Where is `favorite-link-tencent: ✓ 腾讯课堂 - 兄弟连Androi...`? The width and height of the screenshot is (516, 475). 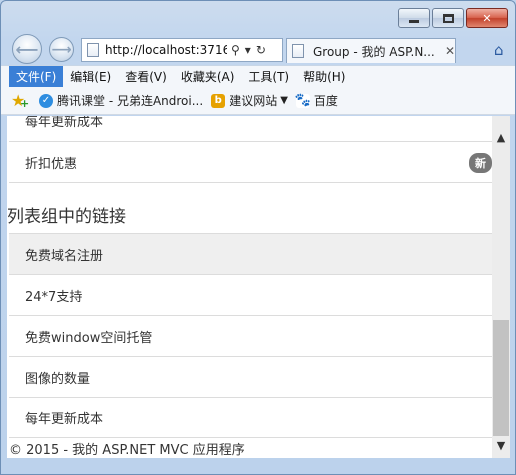
favorite-link-tencent: ✓ 腾讯课堂 - 兄弟连Androi... is located at coordinates (121, 100).